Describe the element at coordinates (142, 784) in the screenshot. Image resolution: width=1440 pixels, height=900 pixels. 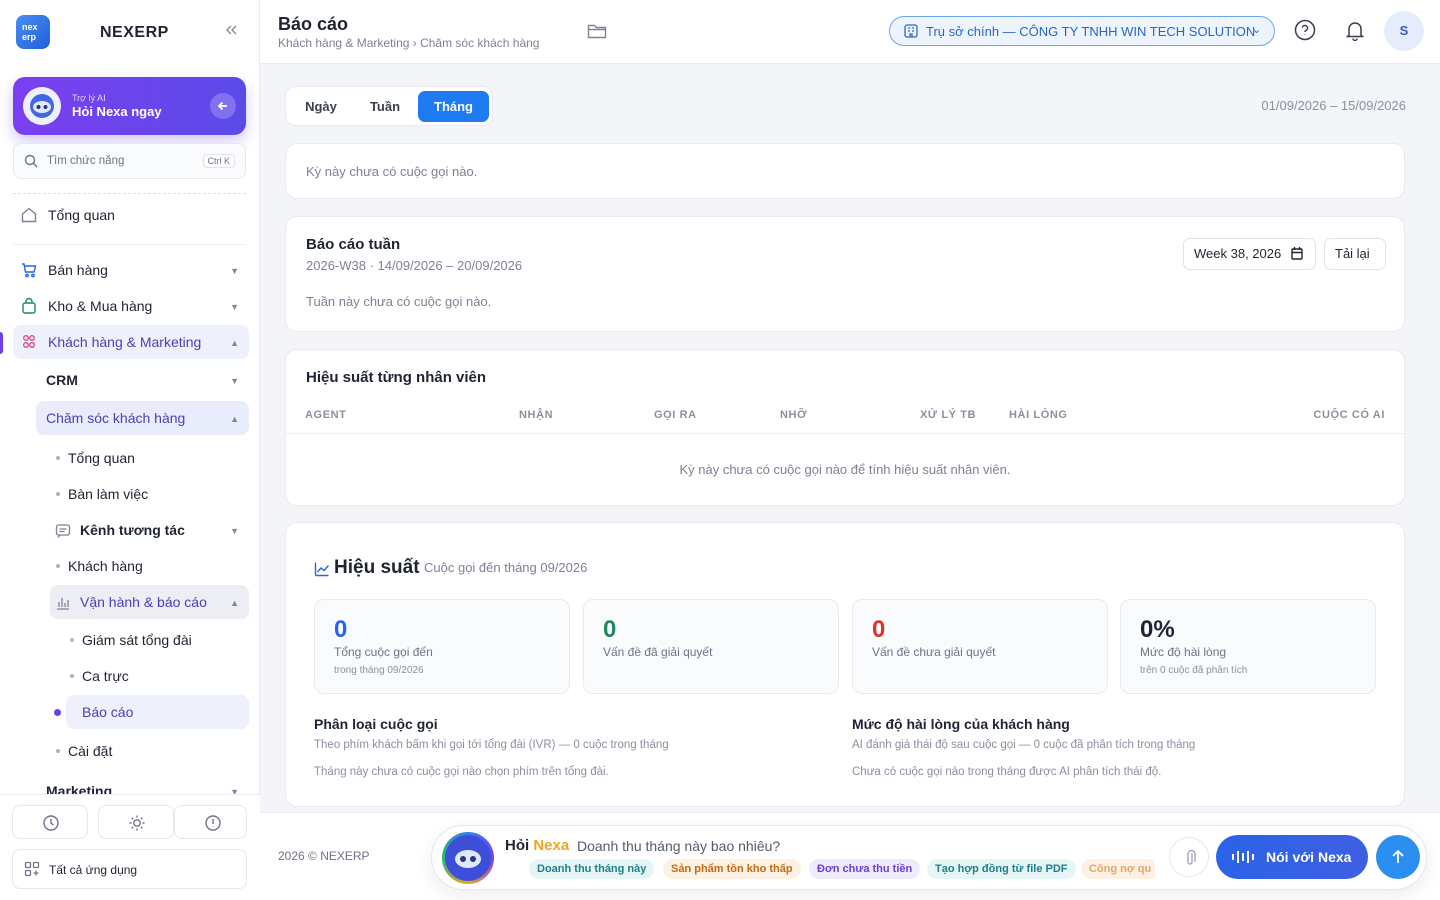
I see `nav-marketing: Marketing ▼` at that location.